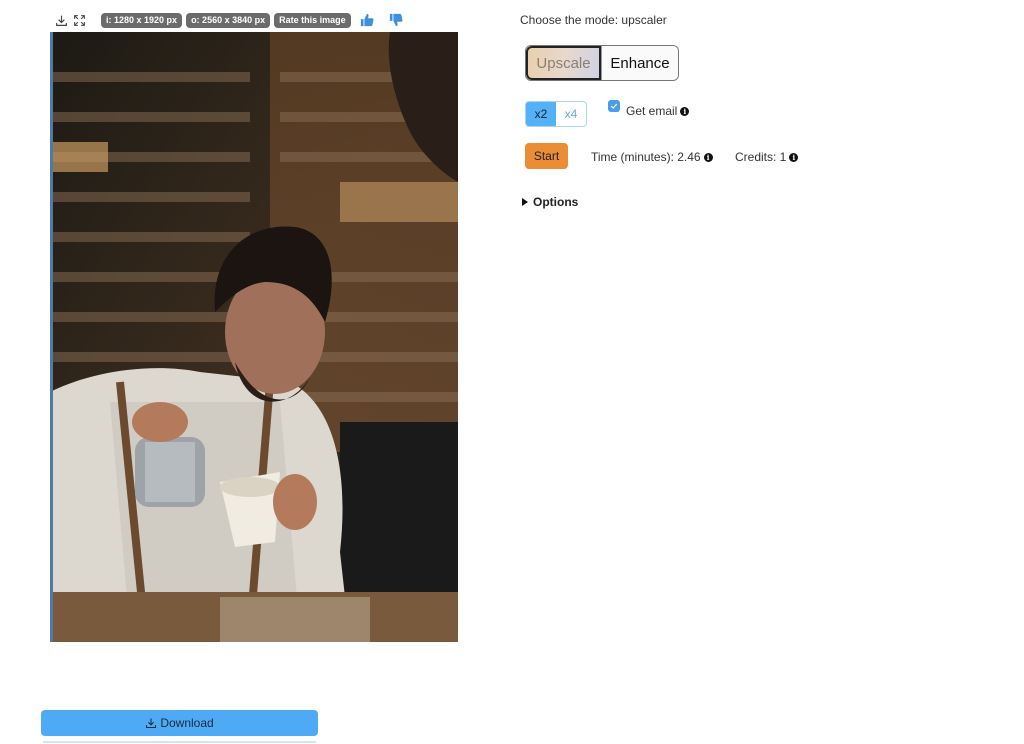 The image size is (1024, 744). I want to click on mode-enhance-button: Enhance, so click(639, 63).